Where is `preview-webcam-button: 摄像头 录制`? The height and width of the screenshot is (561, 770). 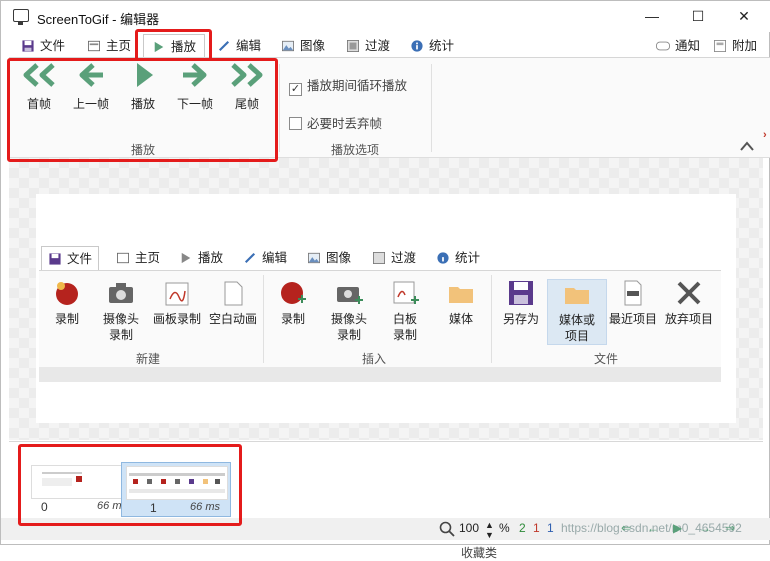 preview-webcam-button: 摄像头 录制 is located at coordinates (121, 311).